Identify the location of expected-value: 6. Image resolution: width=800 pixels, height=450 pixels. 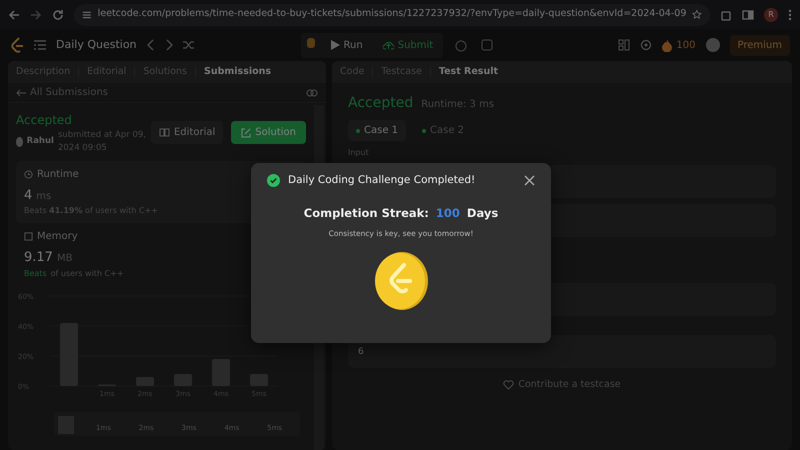
(361, 352).